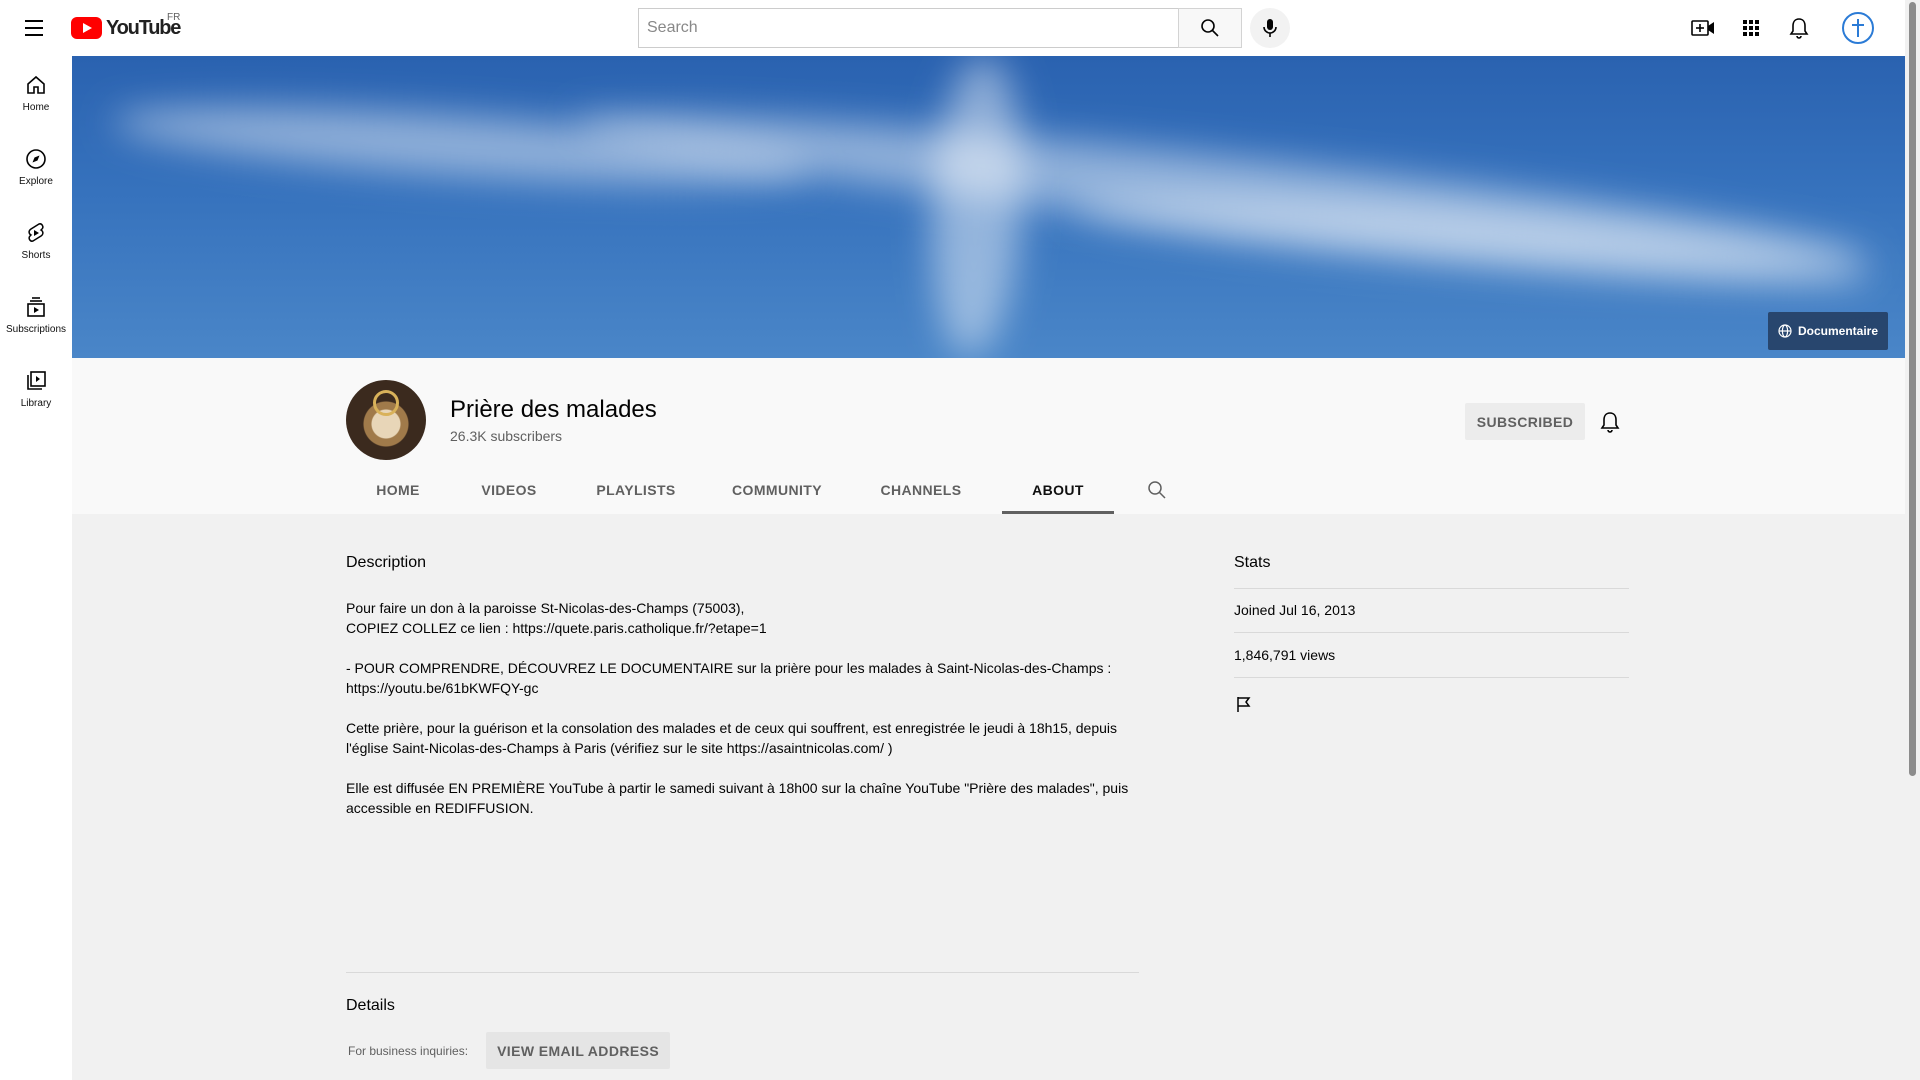 The image size is (1920, 1080). Describe the element at coordinates (370, 1005) in the screenshot. I see `details-title: Details` at that location.